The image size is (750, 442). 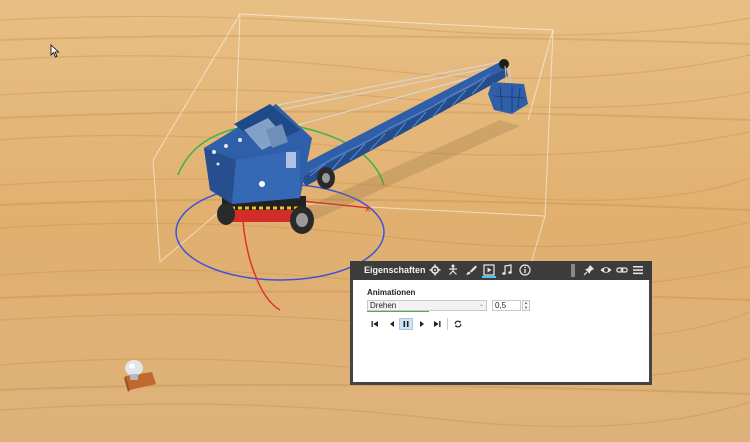 What do you see at coordinates (589, 270) in the screenshot?
I see `pin-icon` at bounding box center [589, 270].